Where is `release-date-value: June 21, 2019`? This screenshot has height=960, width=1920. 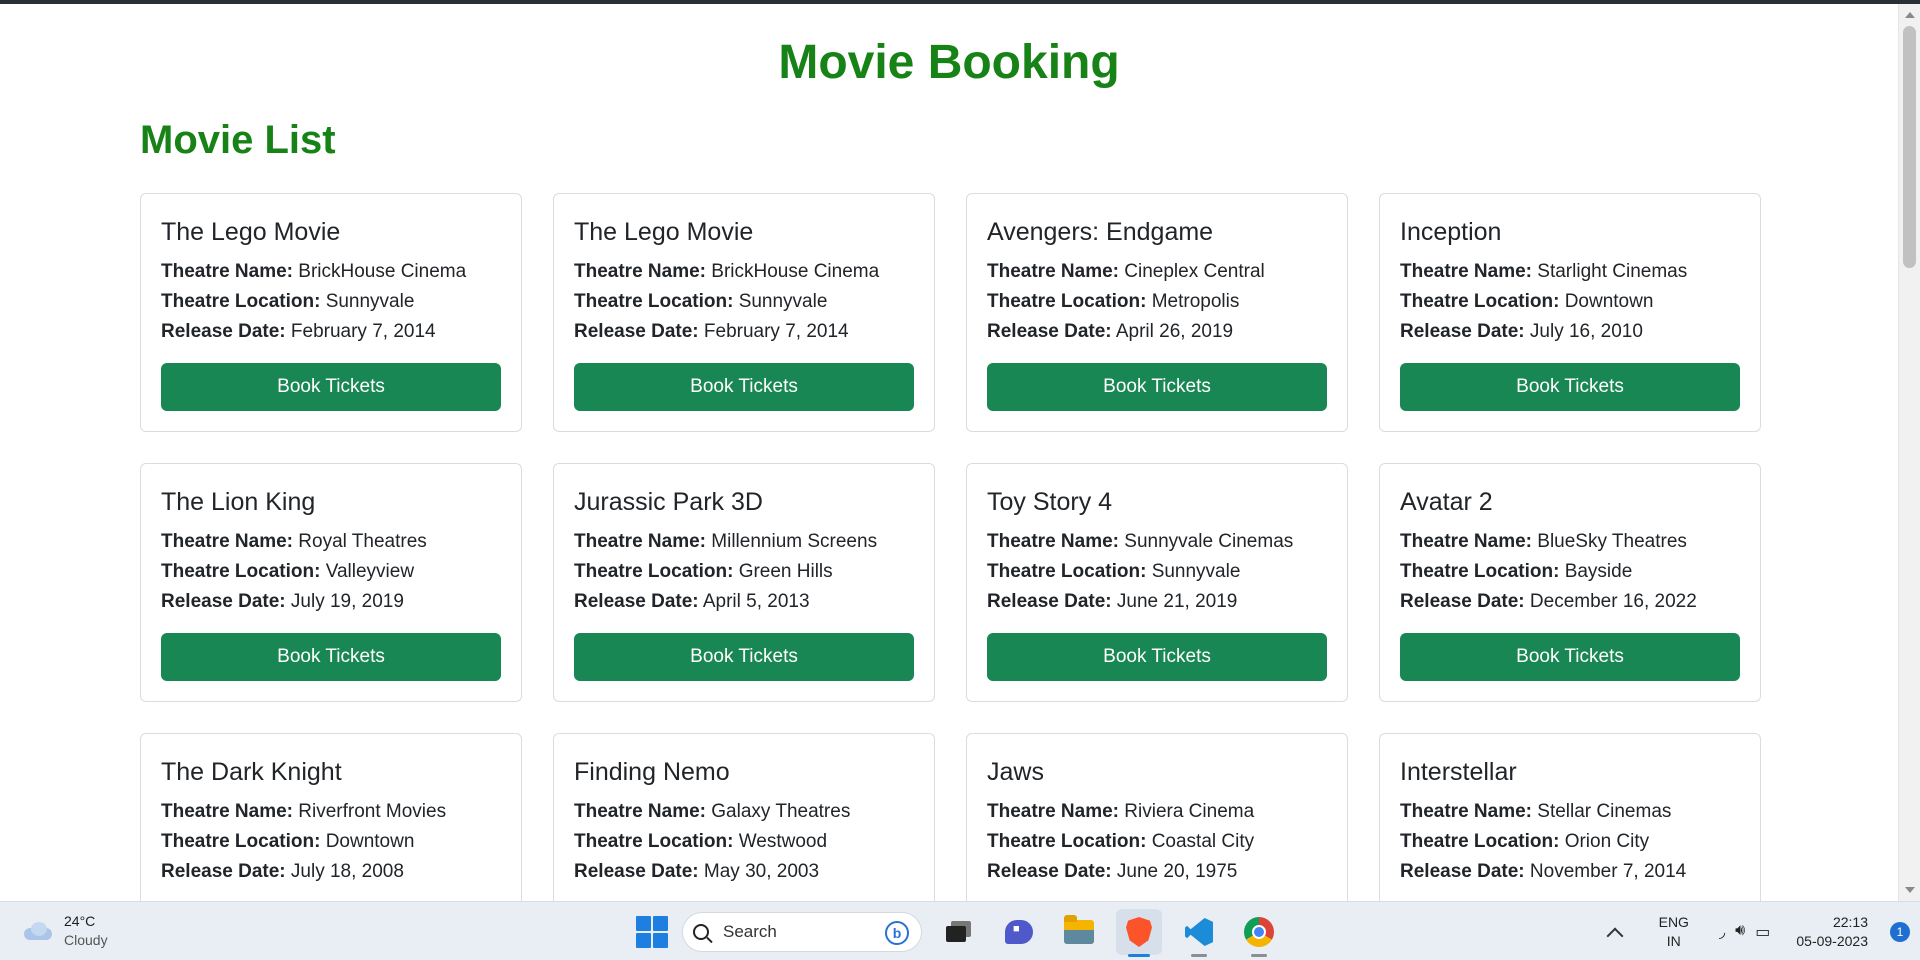
release-date-value: June 21, 2019 is located at coordinates (1177, 601).